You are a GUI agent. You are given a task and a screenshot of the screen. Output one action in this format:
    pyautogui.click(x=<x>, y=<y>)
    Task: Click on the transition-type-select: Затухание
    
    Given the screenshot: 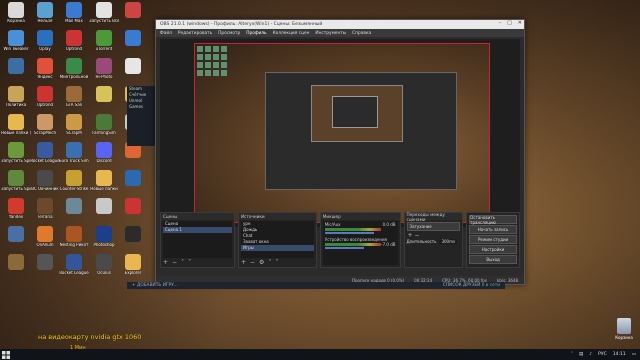 What is the action you would take?
    pyautogui.click(x=433, y=226)
    